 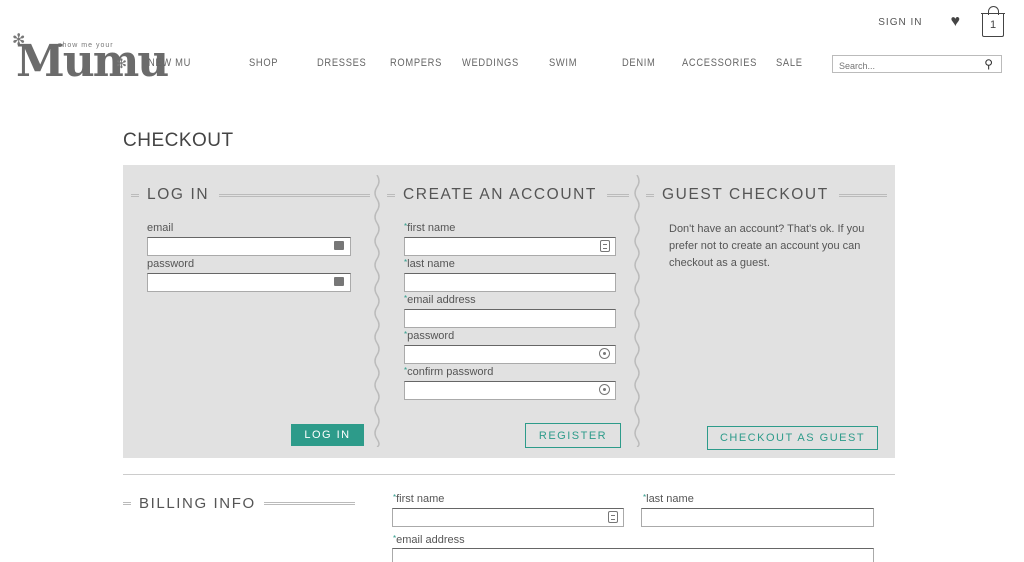 I want to click on register-button: REGISTER, so click(x=573, y=435).